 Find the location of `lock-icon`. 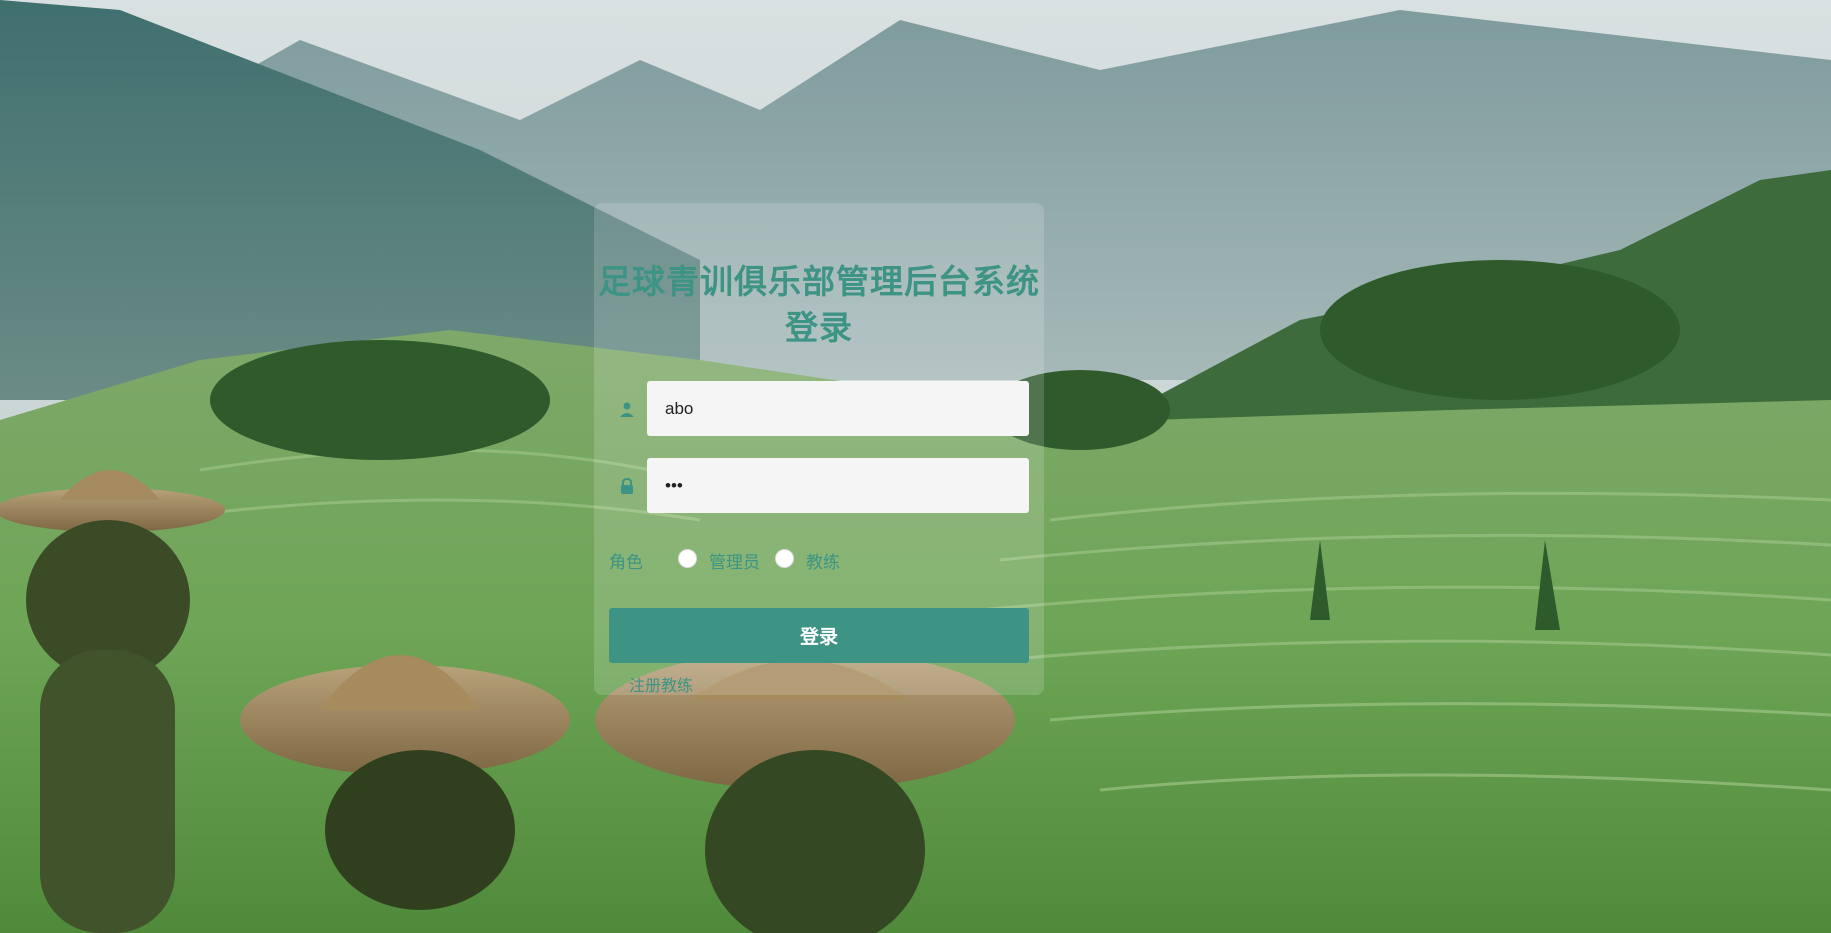

lock-icon is located at coordinates (627, 485).